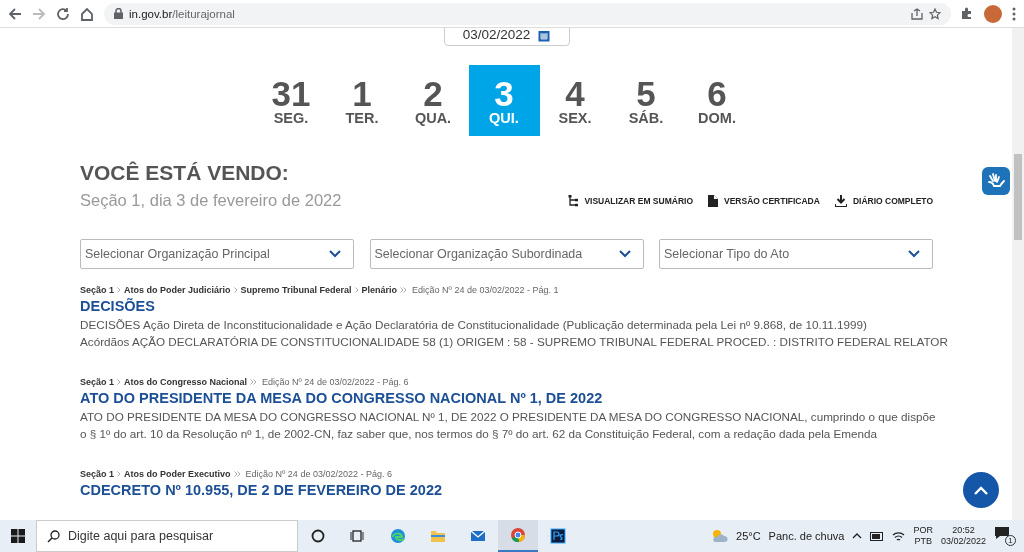 The height and width of the screenshot is (552, 1024). Describe the element at coordinates (438, 536) in the screenshot. I see `folder-icon` at that location.